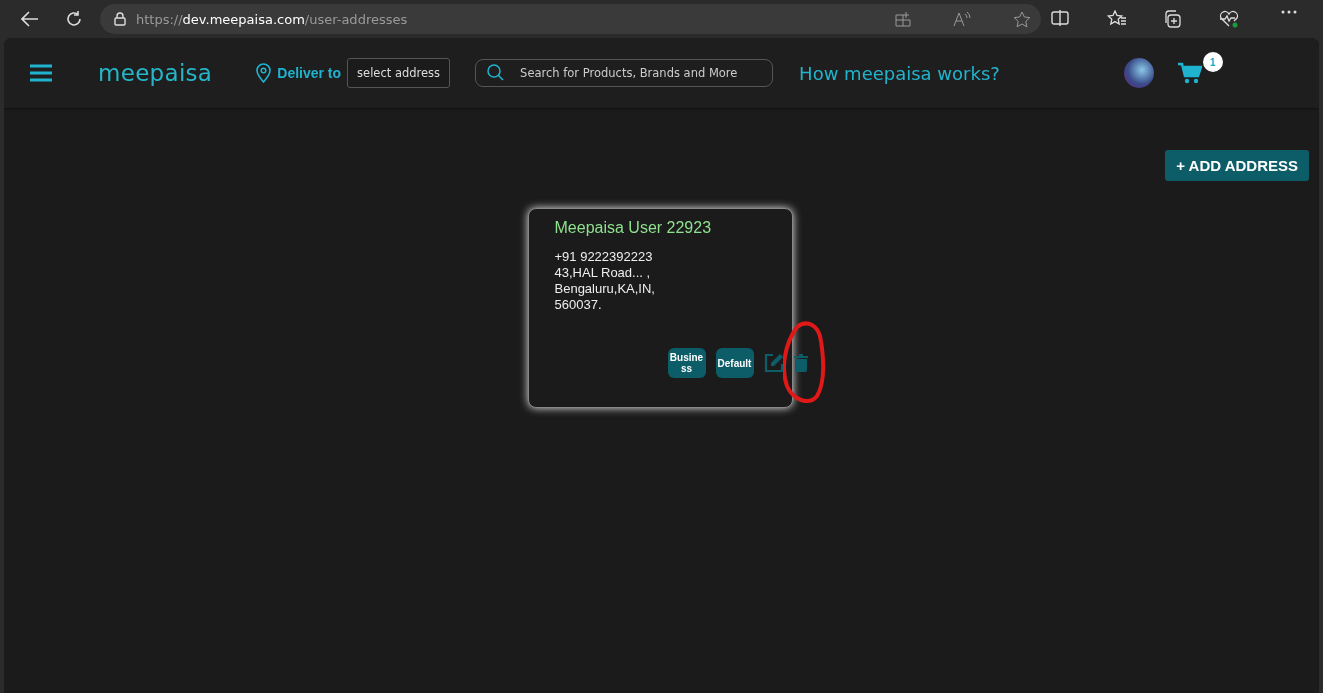 The image size is (1323, 693). I want to click on more-icon, so click(1289, 12).